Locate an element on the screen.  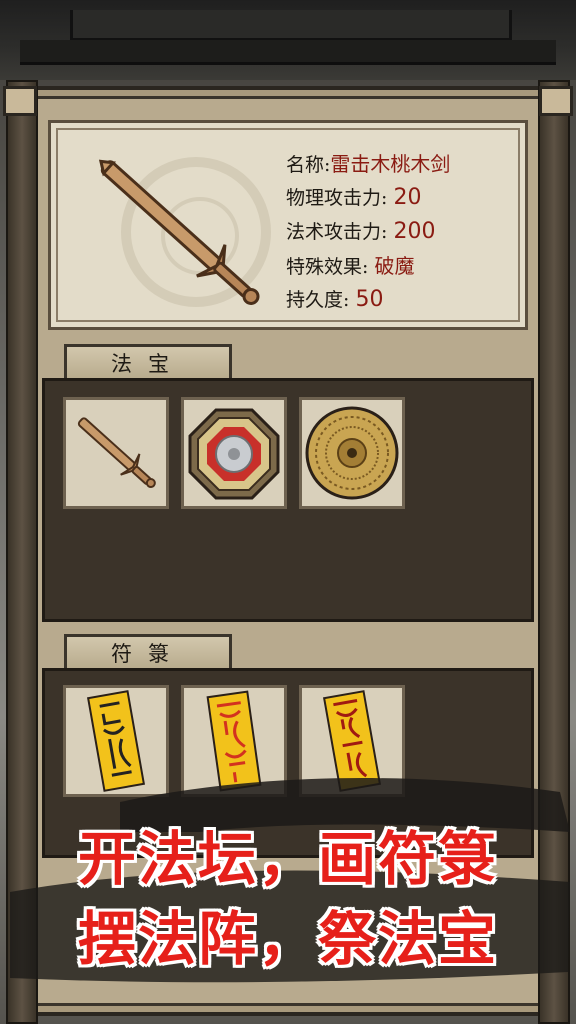
treasure-slot-bagua-mirror is located at coordinates (234, 453).